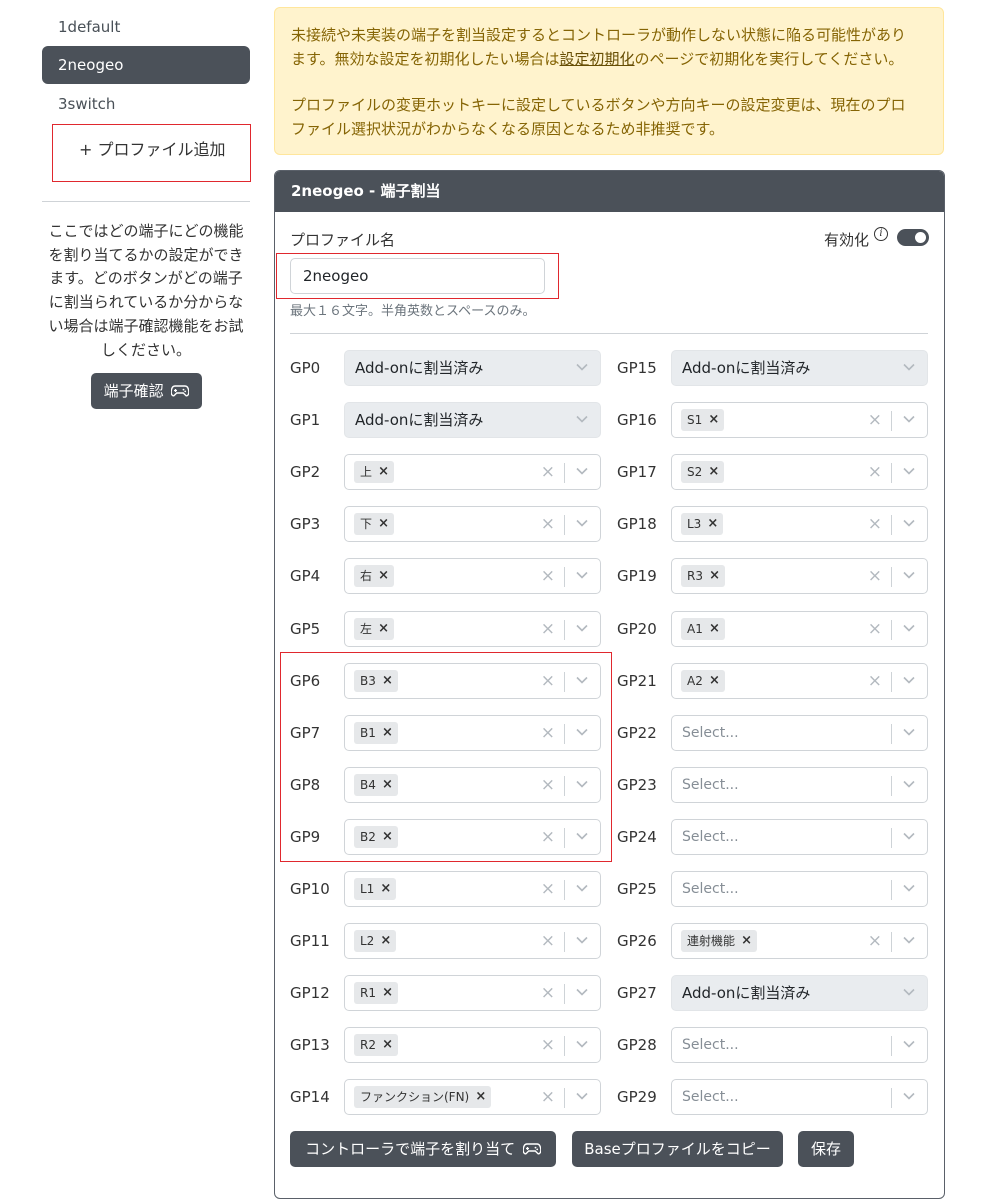 Image resolution: width=987 pixels, height=1200 pixels. I want to click on function-chip: B4 ×, so click(376, 785).